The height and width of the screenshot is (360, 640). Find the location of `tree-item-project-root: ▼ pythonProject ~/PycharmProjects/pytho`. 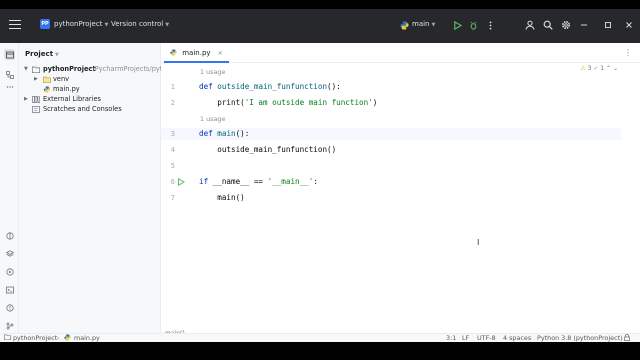

tree-item-project-root: ▼ pythonProject ~/PycharmProjects/pytho is located at coordinates (90, 70).